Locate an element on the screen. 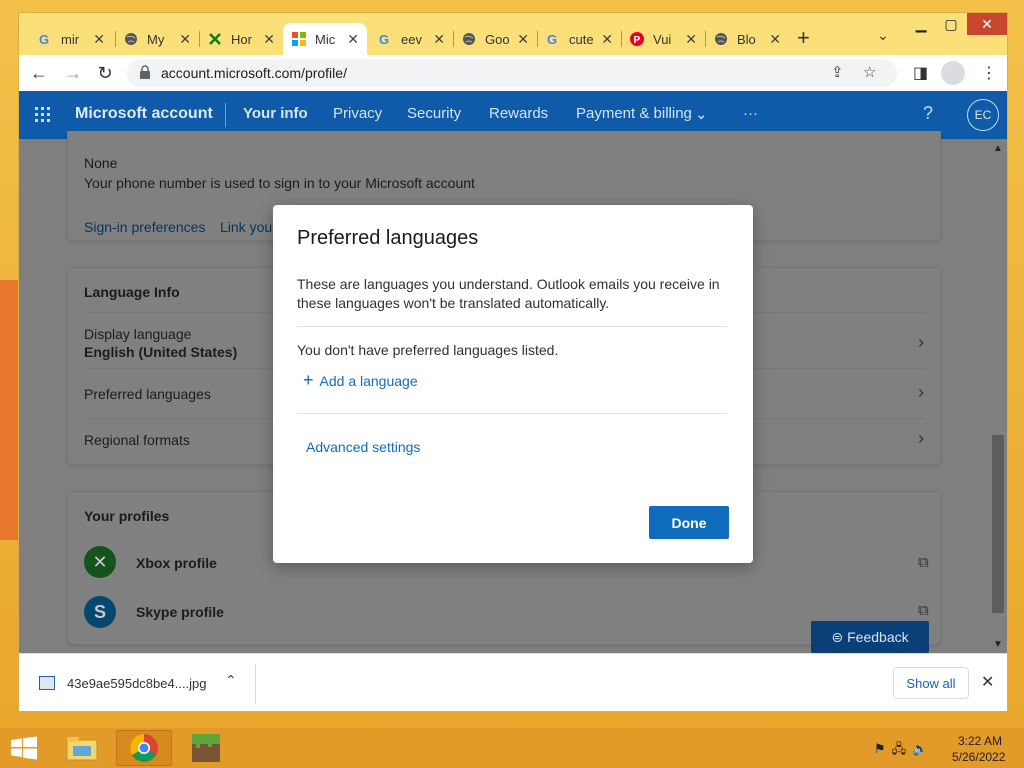  tab-3: Hor ✕ is located at coordinates (241, 39).